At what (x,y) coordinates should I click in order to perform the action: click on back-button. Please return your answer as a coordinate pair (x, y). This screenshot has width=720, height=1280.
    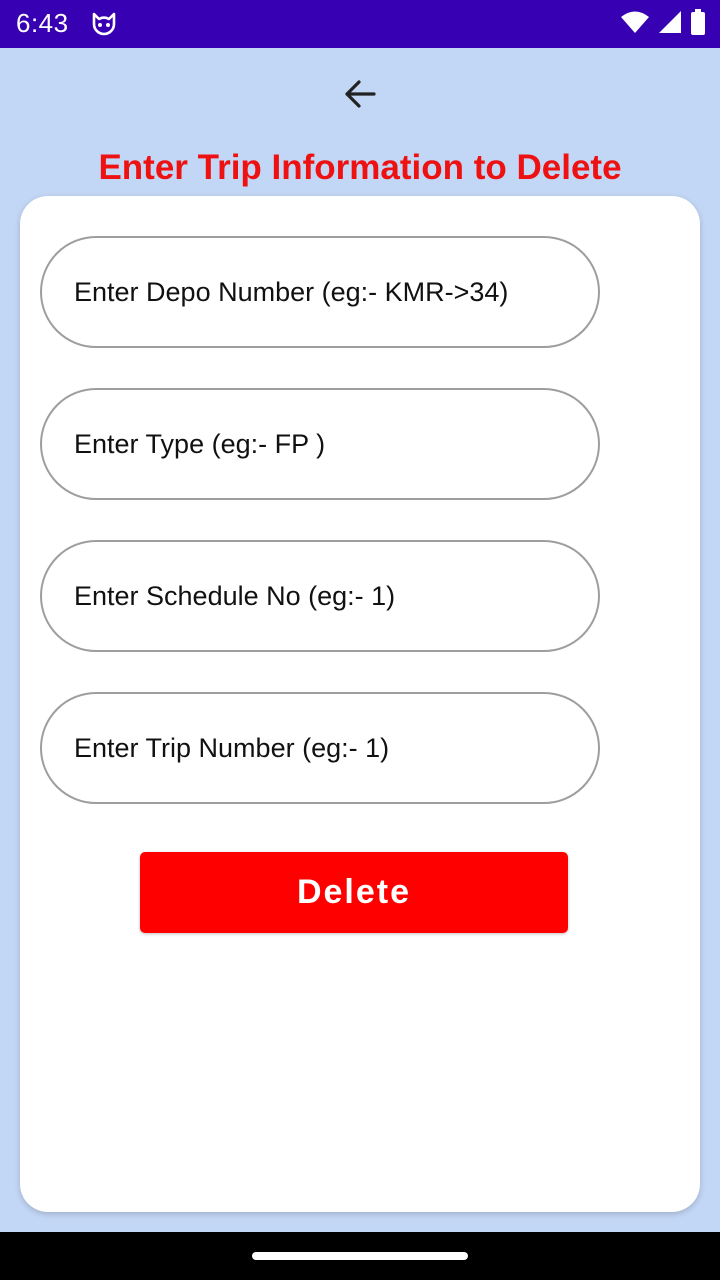
    Looking at the image, I should click on (360, 96).